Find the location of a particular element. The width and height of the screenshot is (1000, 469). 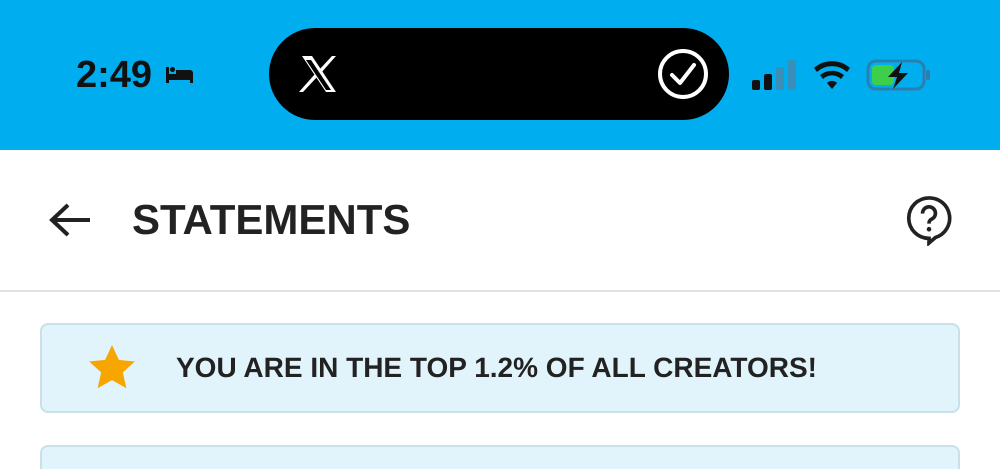

battery-charging-icon is located at coordinates (899, 75).